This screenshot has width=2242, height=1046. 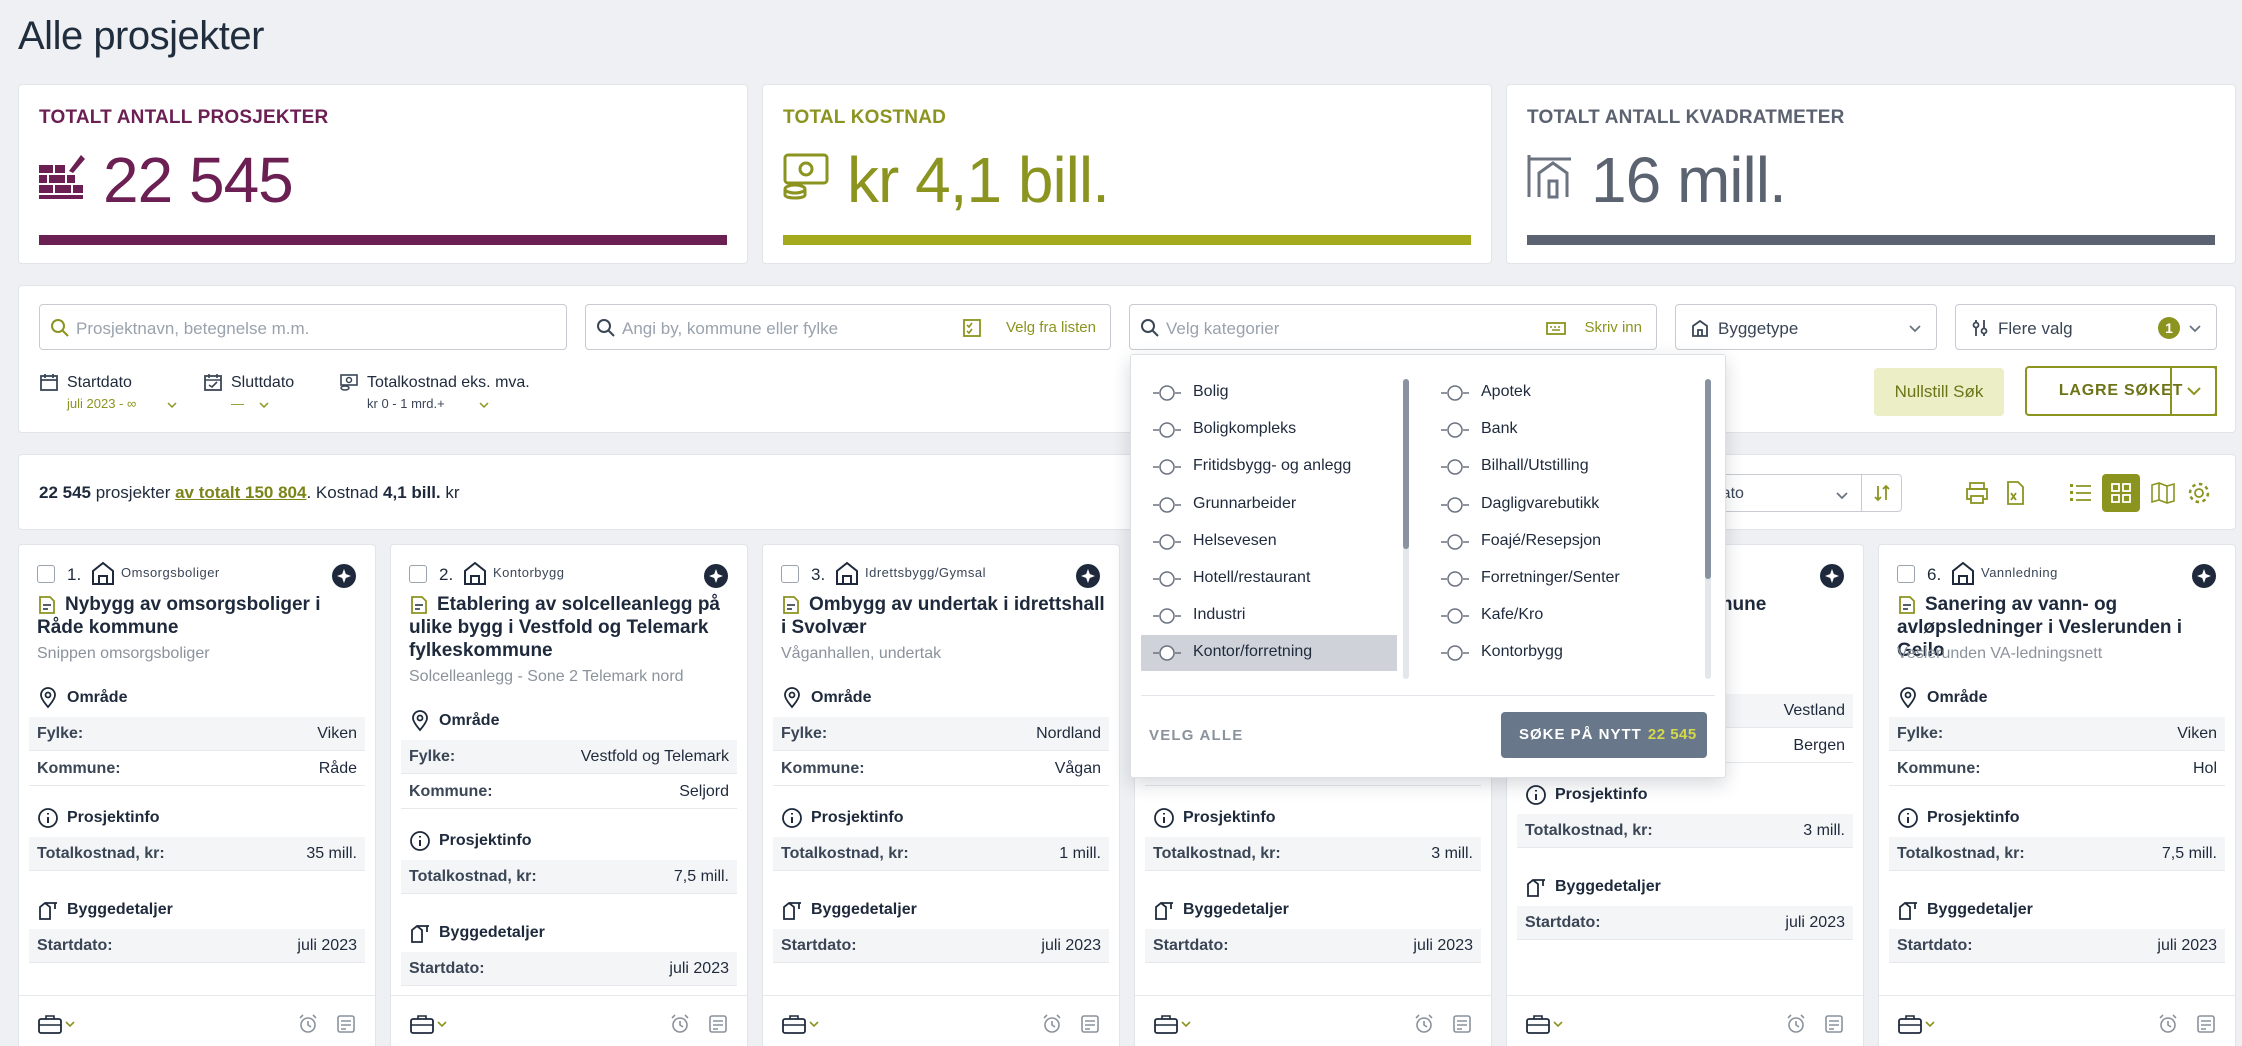 I want to click on list-view-icon, so click(x=2081, y=493).